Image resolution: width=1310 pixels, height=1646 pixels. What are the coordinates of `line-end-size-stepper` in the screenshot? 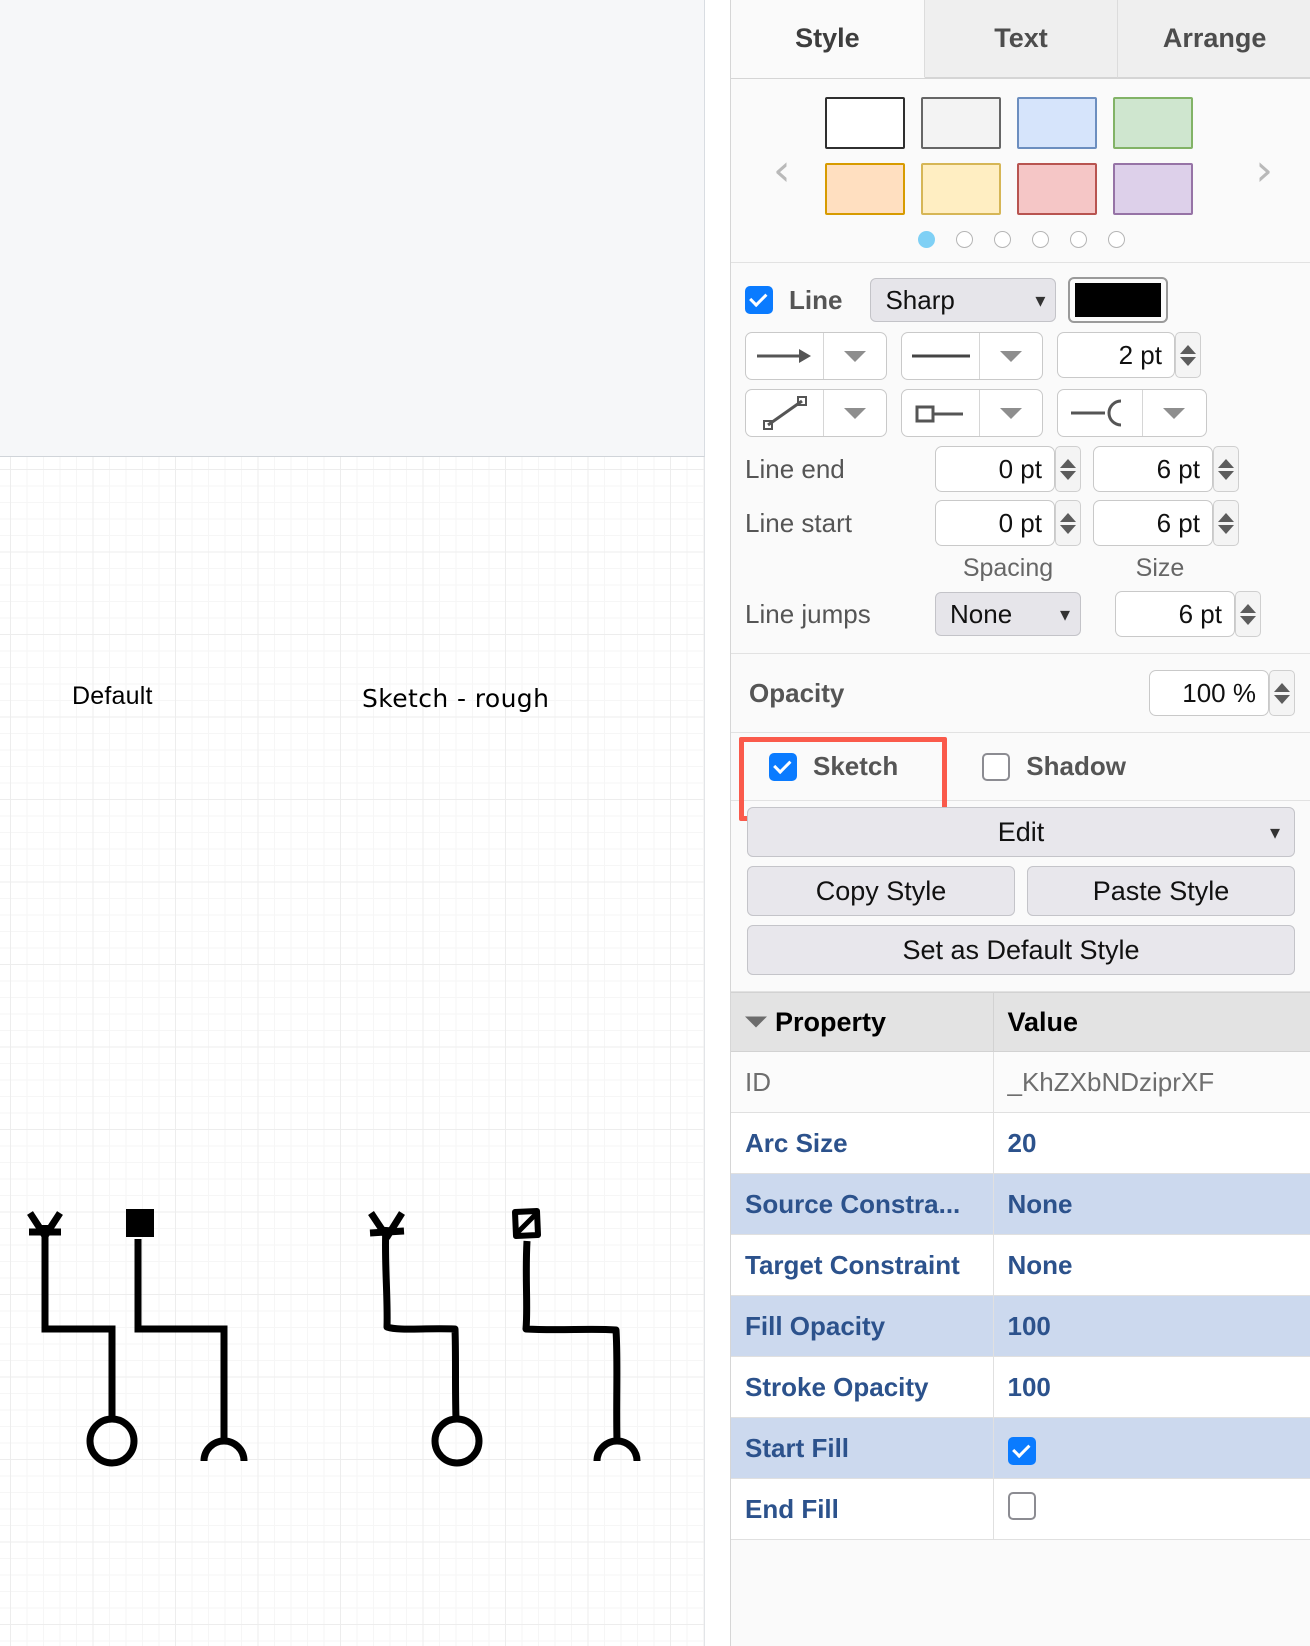 It's located at (1226, 469).